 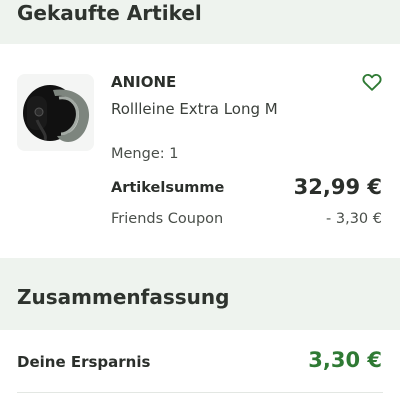 I want to click on purchased-items-title: Gekaufte Artikel, so click(x=109, y=13).